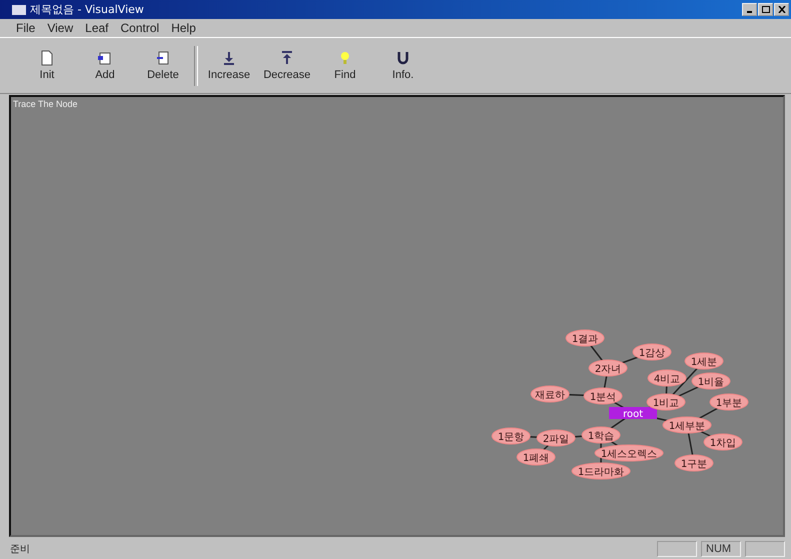  I want to click on tree-node: 1문항, so click(511, 436).